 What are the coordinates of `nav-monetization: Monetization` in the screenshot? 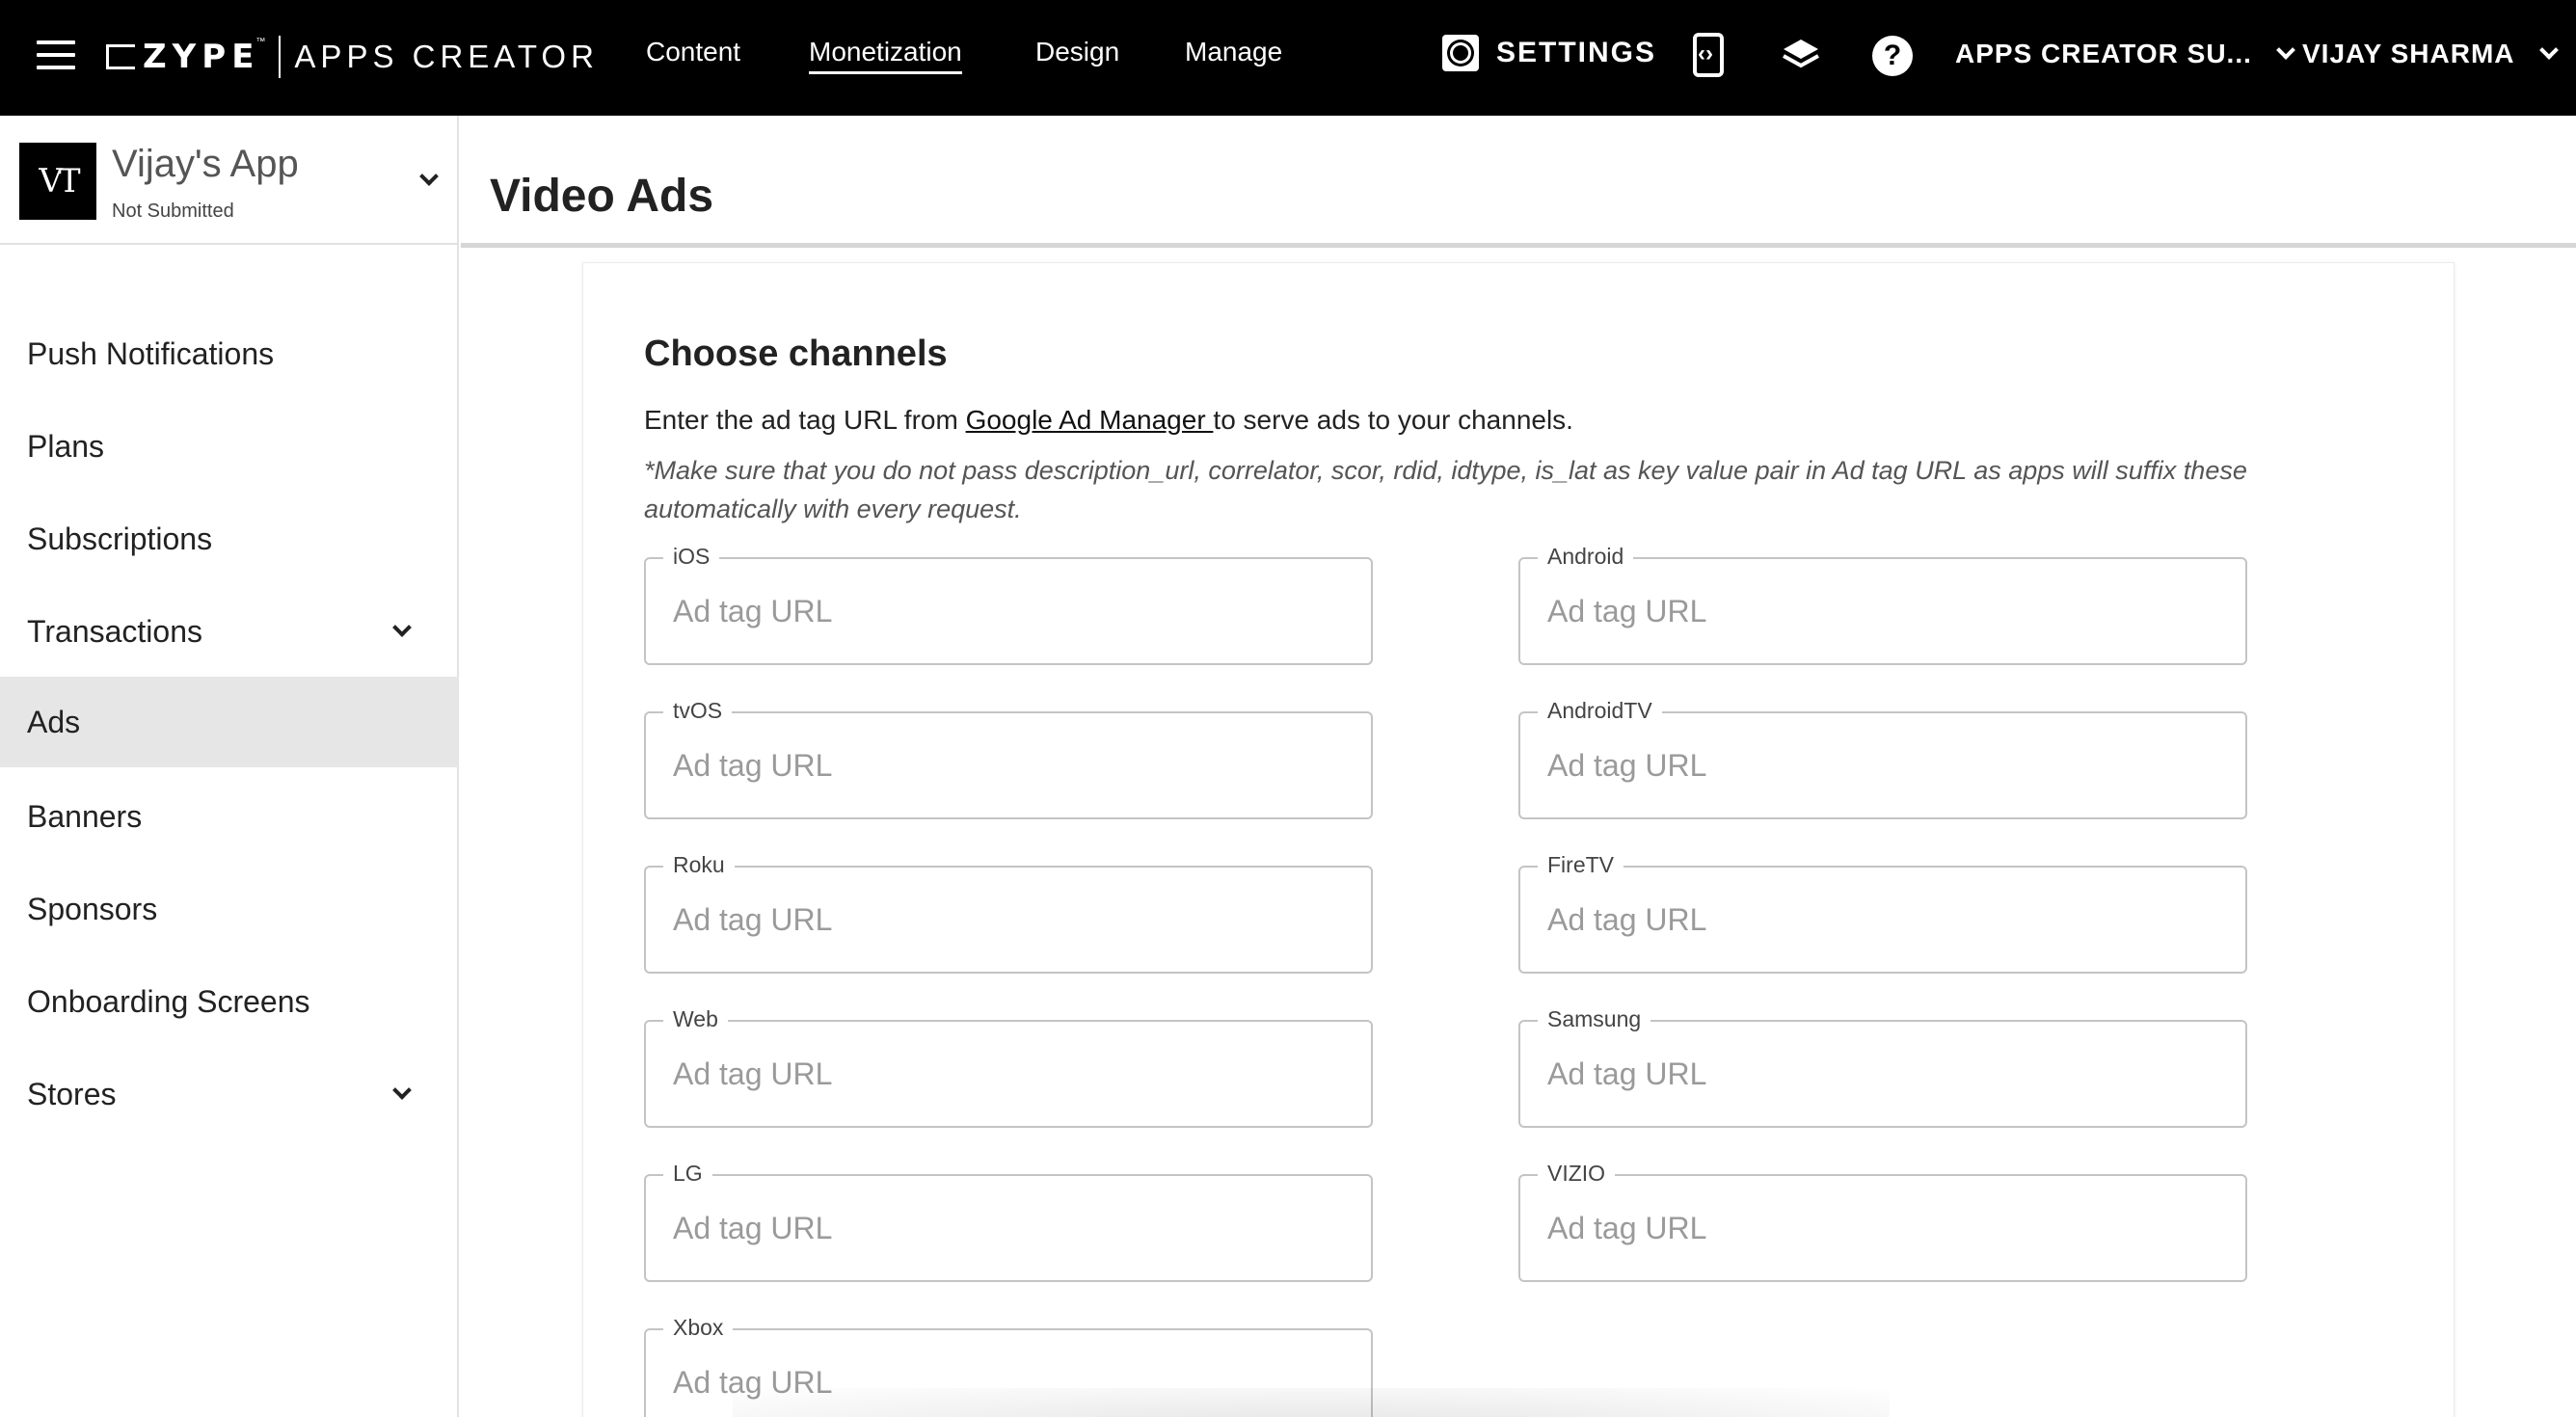 It's located at (886, 55).